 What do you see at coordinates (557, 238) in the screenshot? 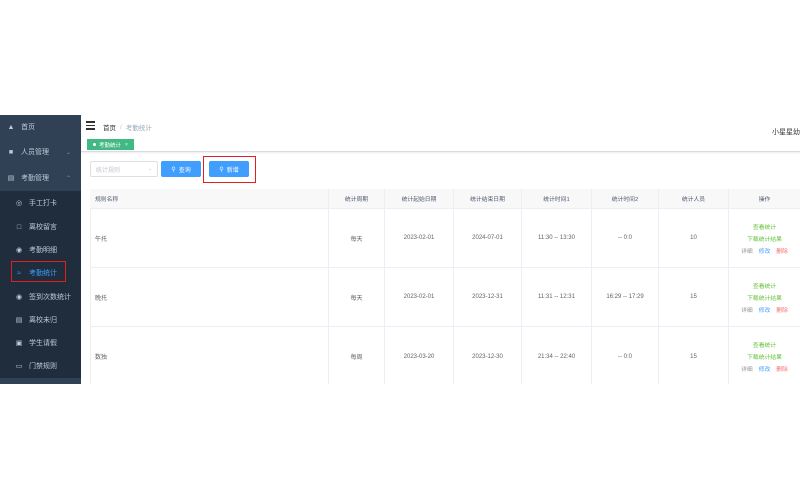
I see `cell-time1: 11:30 -- 13:30` at bounding box center [557, 238].